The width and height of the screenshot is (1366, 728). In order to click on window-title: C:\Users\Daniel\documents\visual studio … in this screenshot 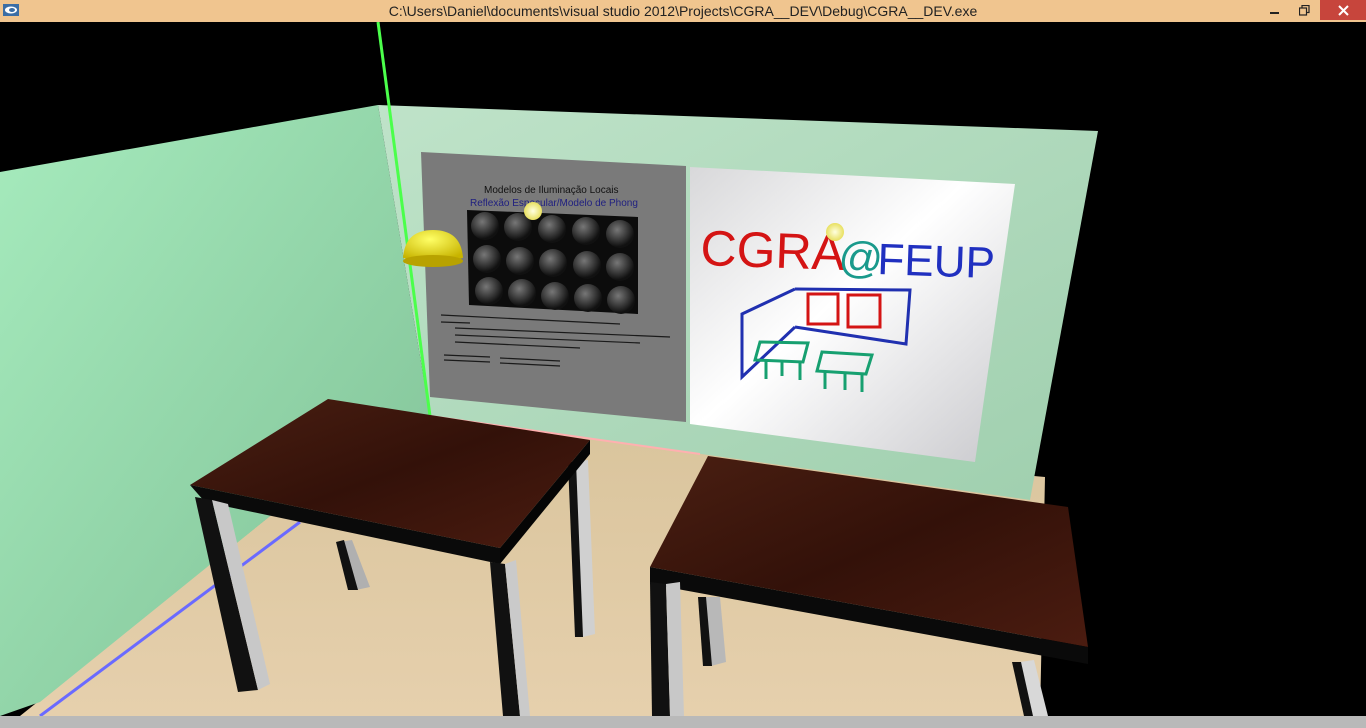, I will do `click(683, 11)`.